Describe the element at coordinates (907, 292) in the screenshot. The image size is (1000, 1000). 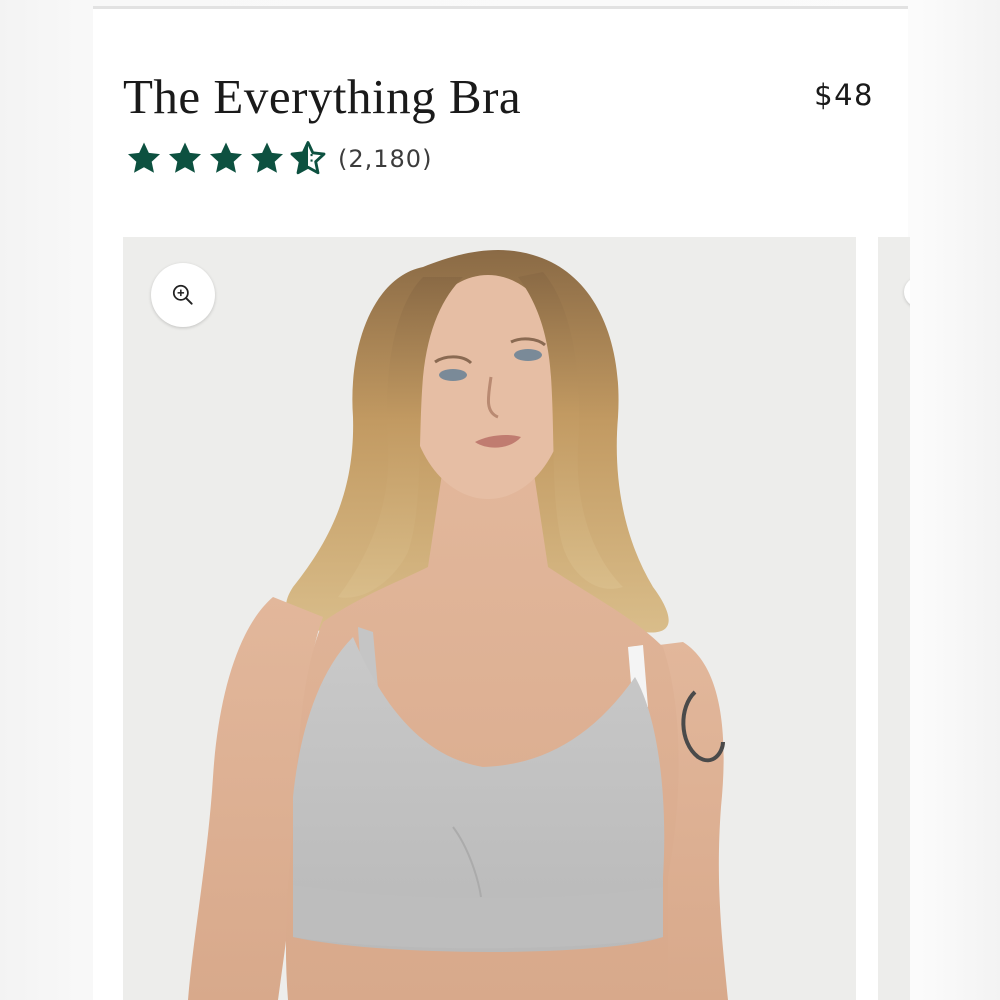
I see `next-zoom-button` at that location.